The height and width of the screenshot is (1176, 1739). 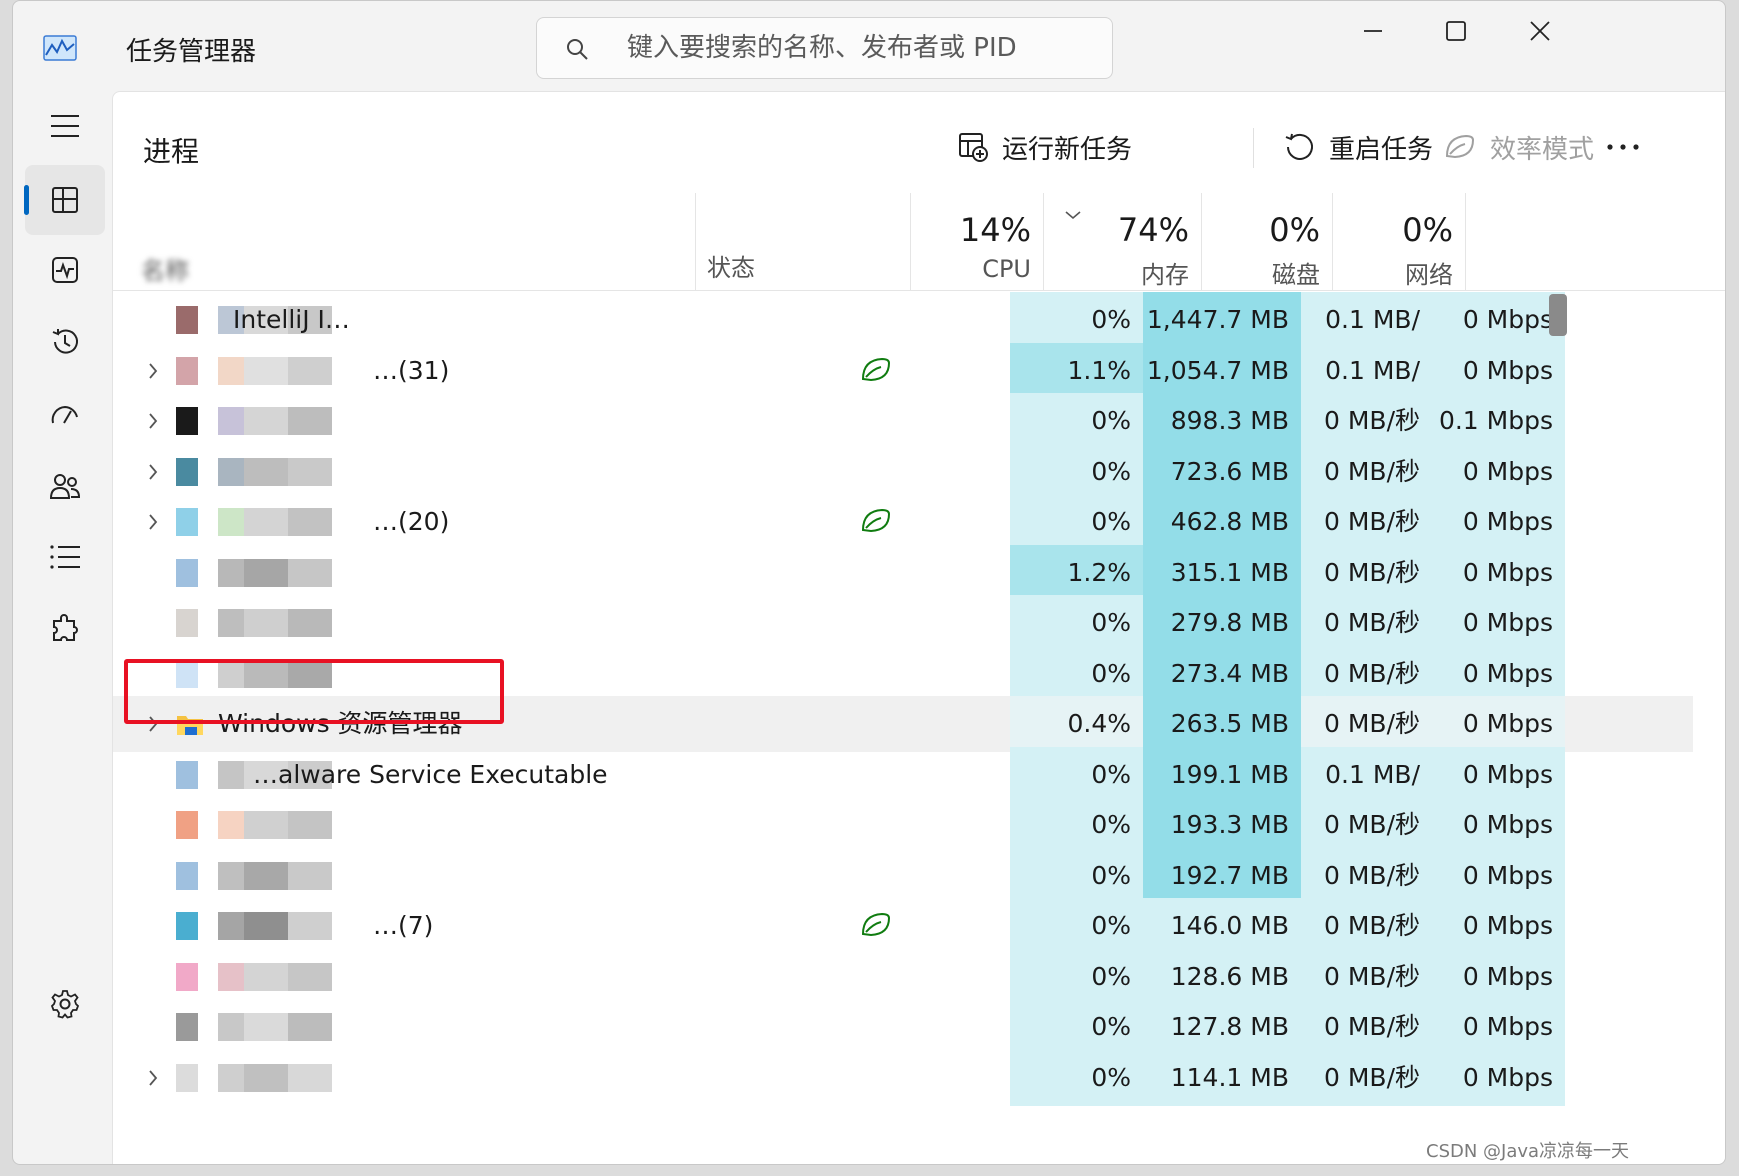 I want to click on nav-users, so click(x=65, y=486).